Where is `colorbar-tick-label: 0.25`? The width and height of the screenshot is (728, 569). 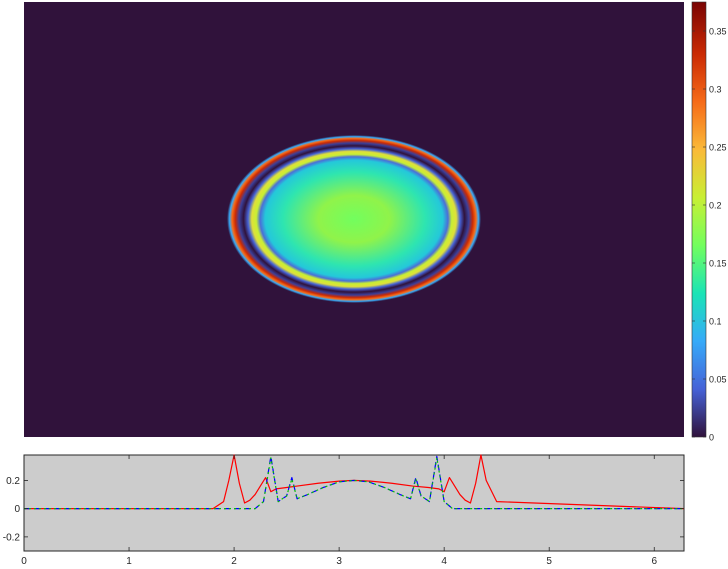 colorbar-tick-label: 0.25 is located at coordinates (718, 148).